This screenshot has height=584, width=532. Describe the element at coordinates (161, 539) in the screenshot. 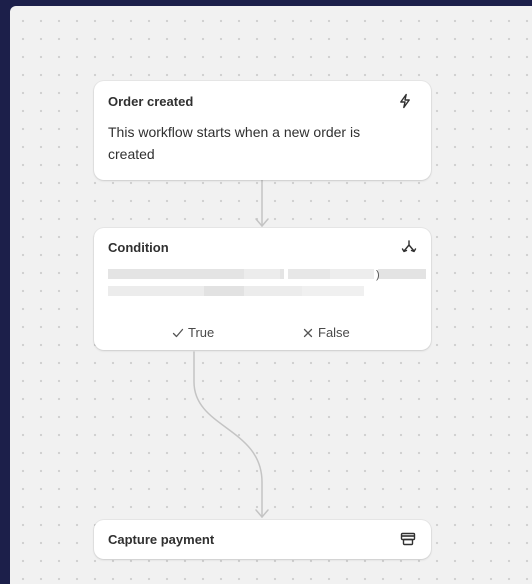

I see `action-title: Capture payment` at that location.